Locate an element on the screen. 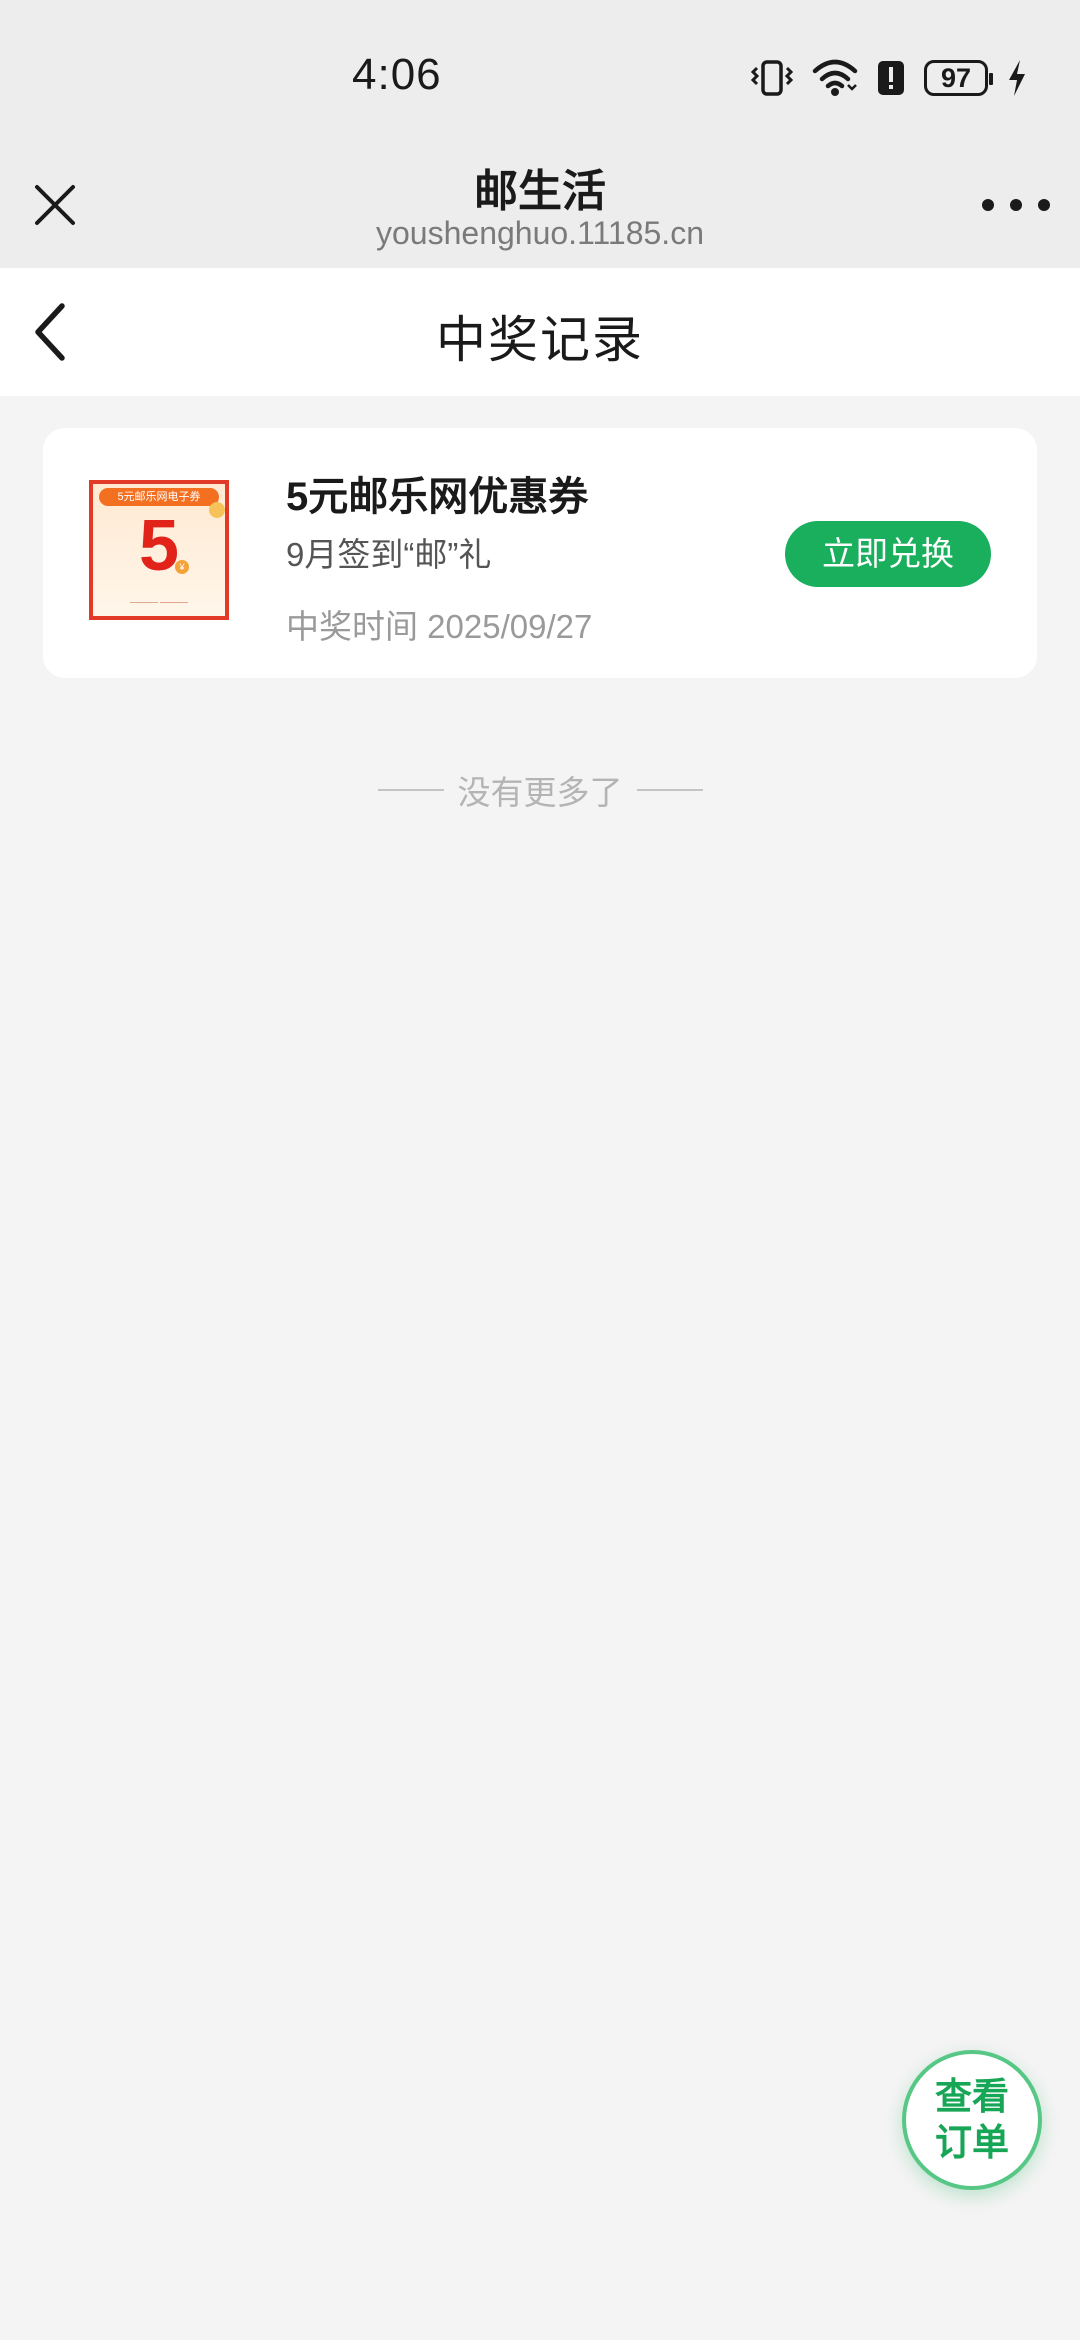 The image size is (1080, 2340). charging-icon is located at coordinates (1017, 78).